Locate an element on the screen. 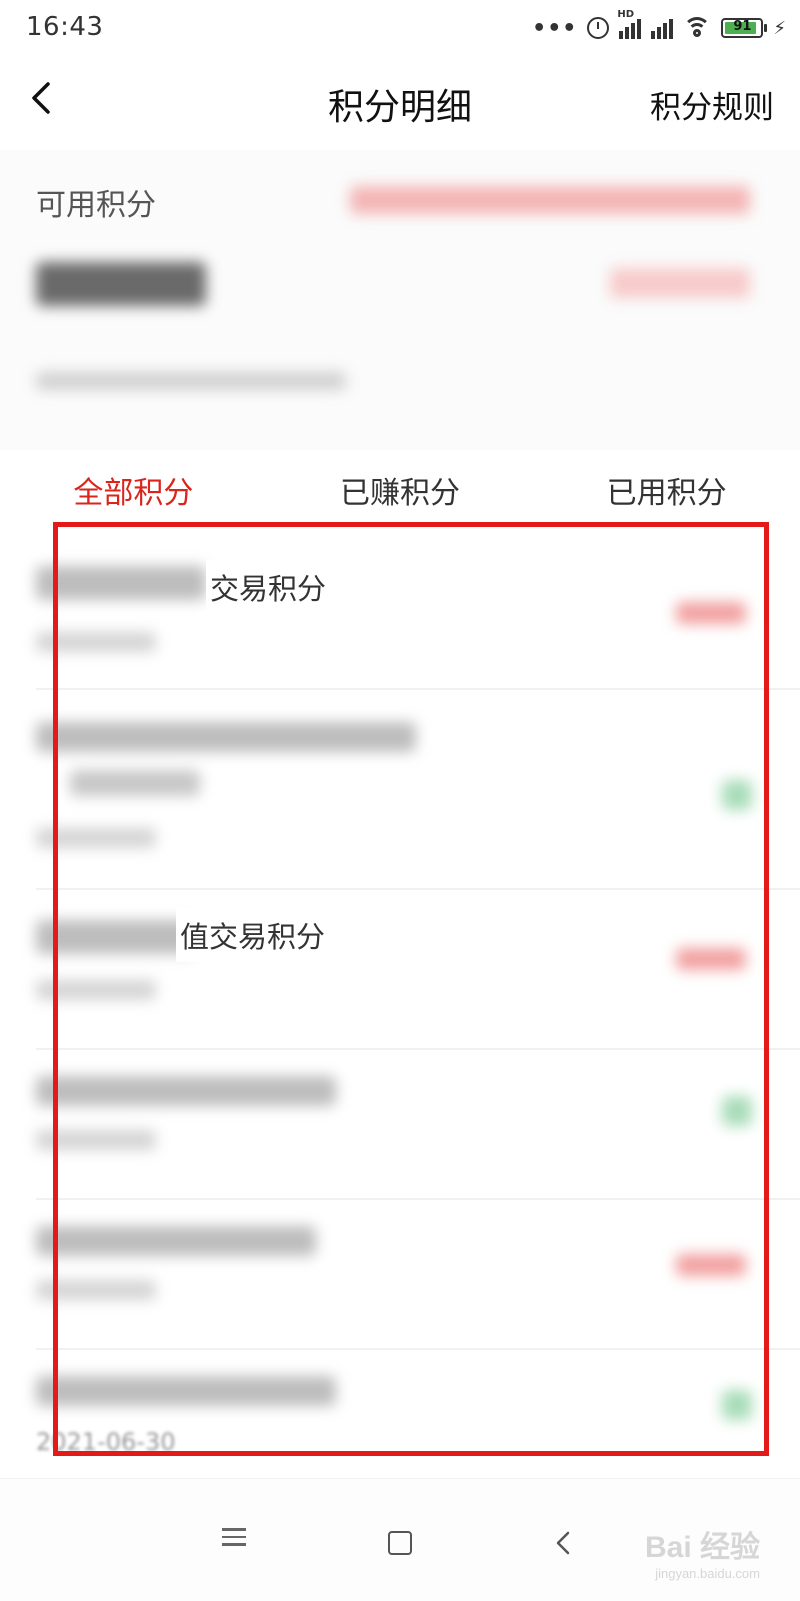 Image resolution: width=800 pixels, height=1601 pixels. battery-icon: 91 is located at coordinates (744, 28).